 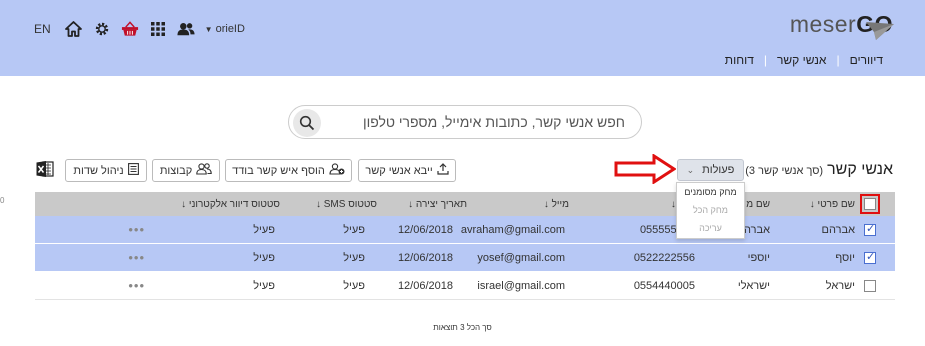 What do you see at coordinates (42, 29) in the screenshot?
I see `language-switch: EN` at bounding box center [42, 29].